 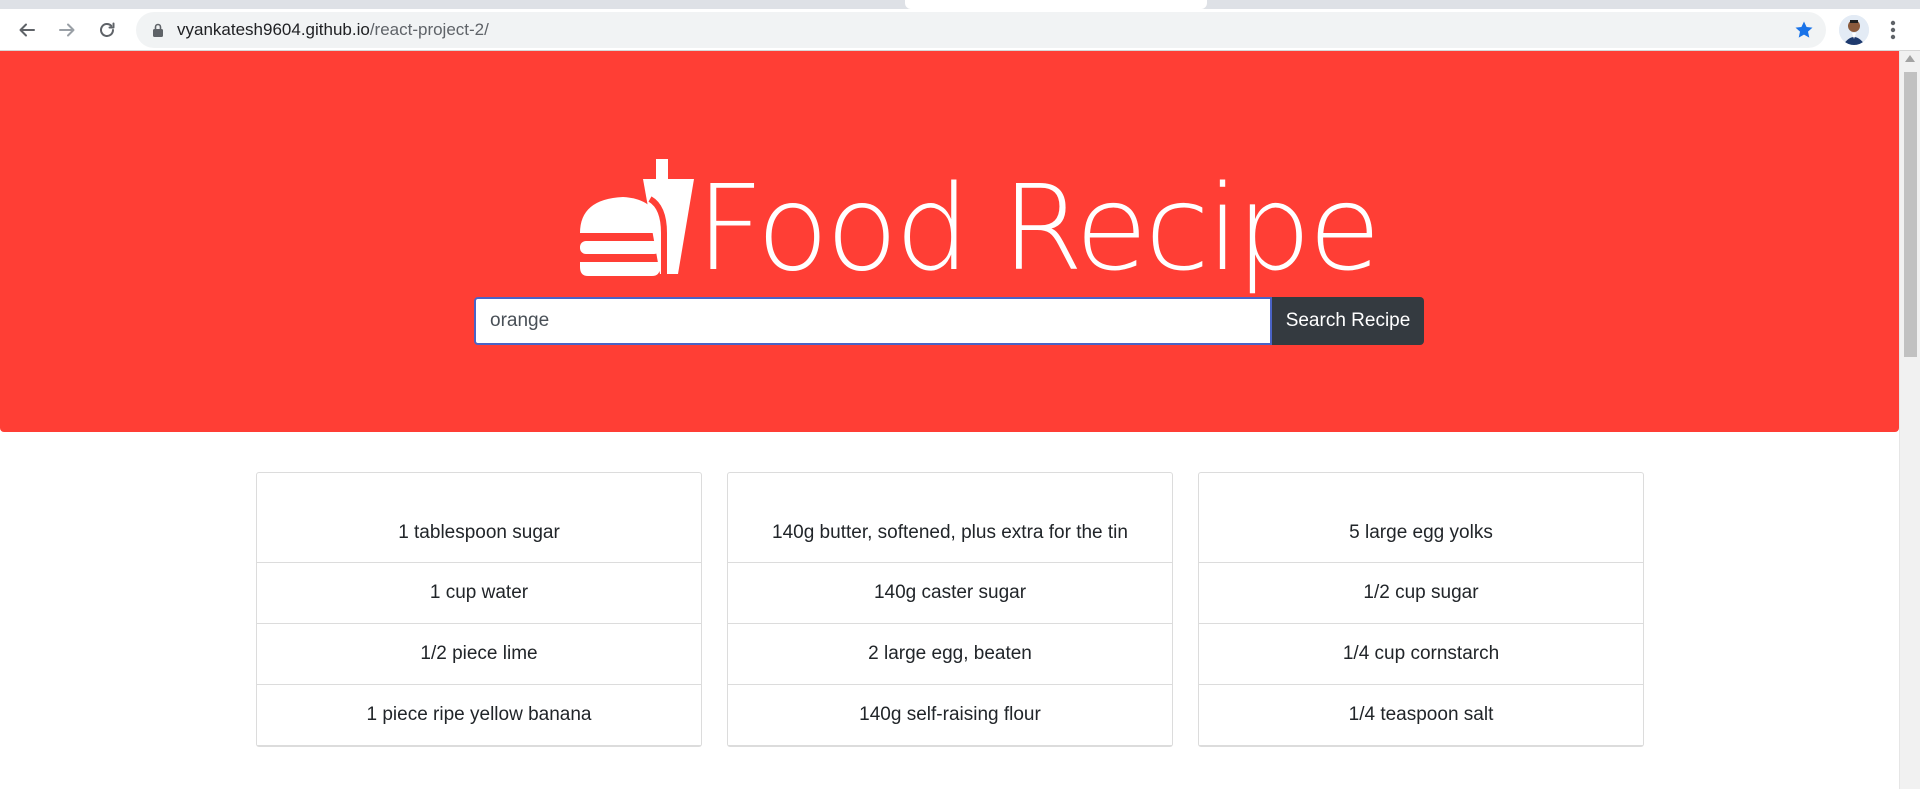 What do you see at coordinates (1421, 518) in the screenshot?
I see `ingredient-item: 5 large egg yolks` at bounding box center [1421, 518].